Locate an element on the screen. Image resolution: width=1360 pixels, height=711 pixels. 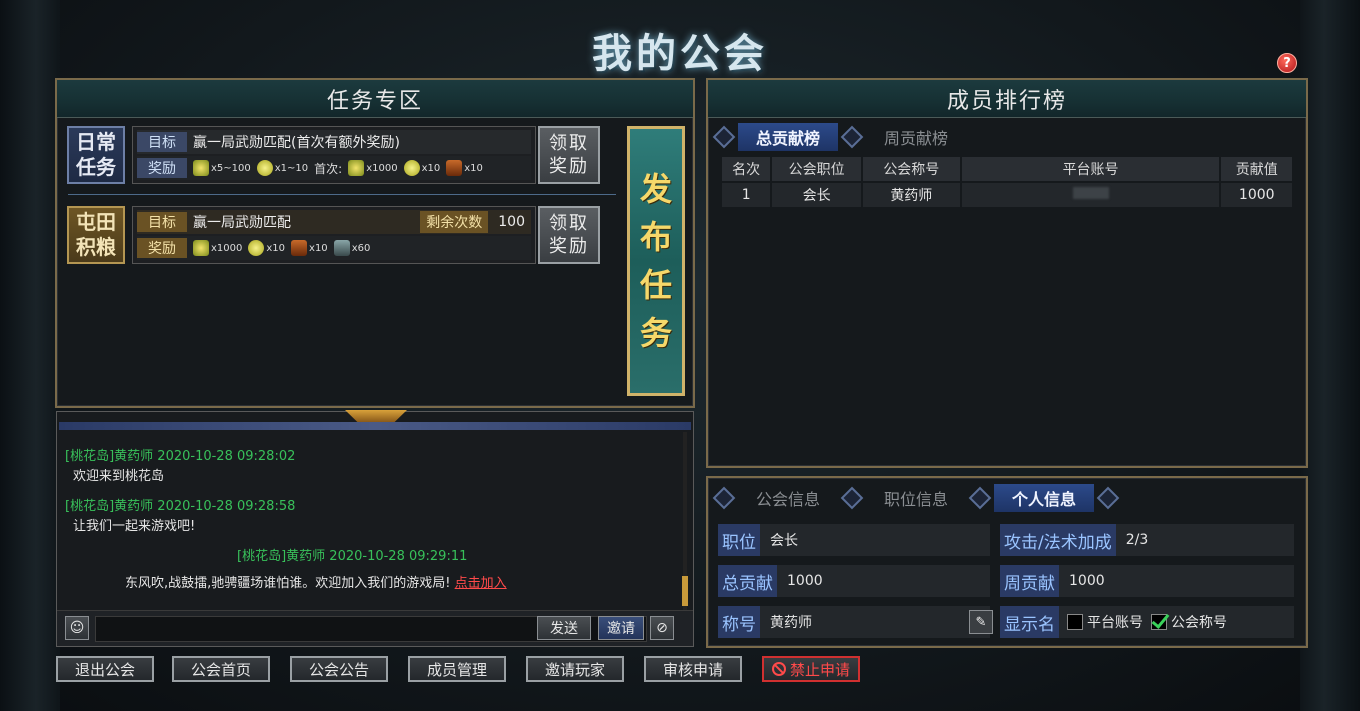
position-cell: 会长 is located at coordinates (816, 195).